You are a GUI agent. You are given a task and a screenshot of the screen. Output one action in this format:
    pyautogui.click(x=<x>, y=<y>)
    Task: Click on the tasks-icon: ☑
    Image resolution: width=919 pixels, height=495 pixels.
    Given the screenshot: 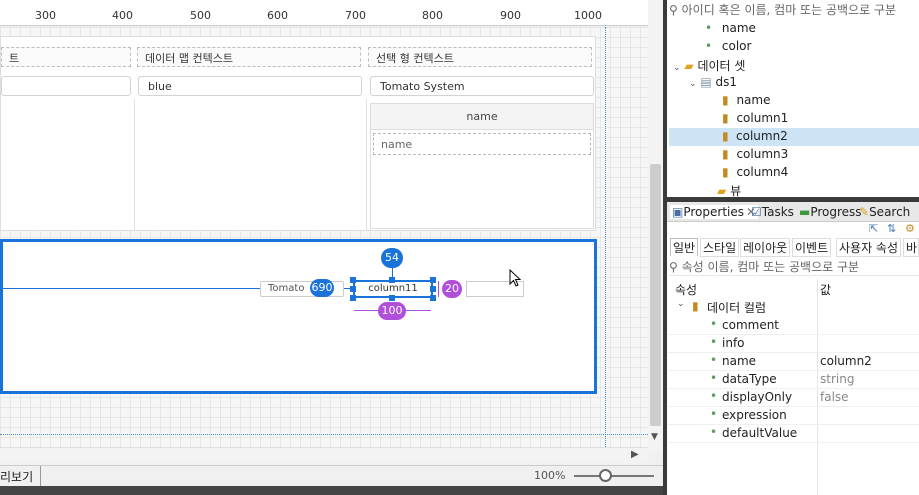 What is the action you would take?
    pyautogui.click(x=756, y=212)
    